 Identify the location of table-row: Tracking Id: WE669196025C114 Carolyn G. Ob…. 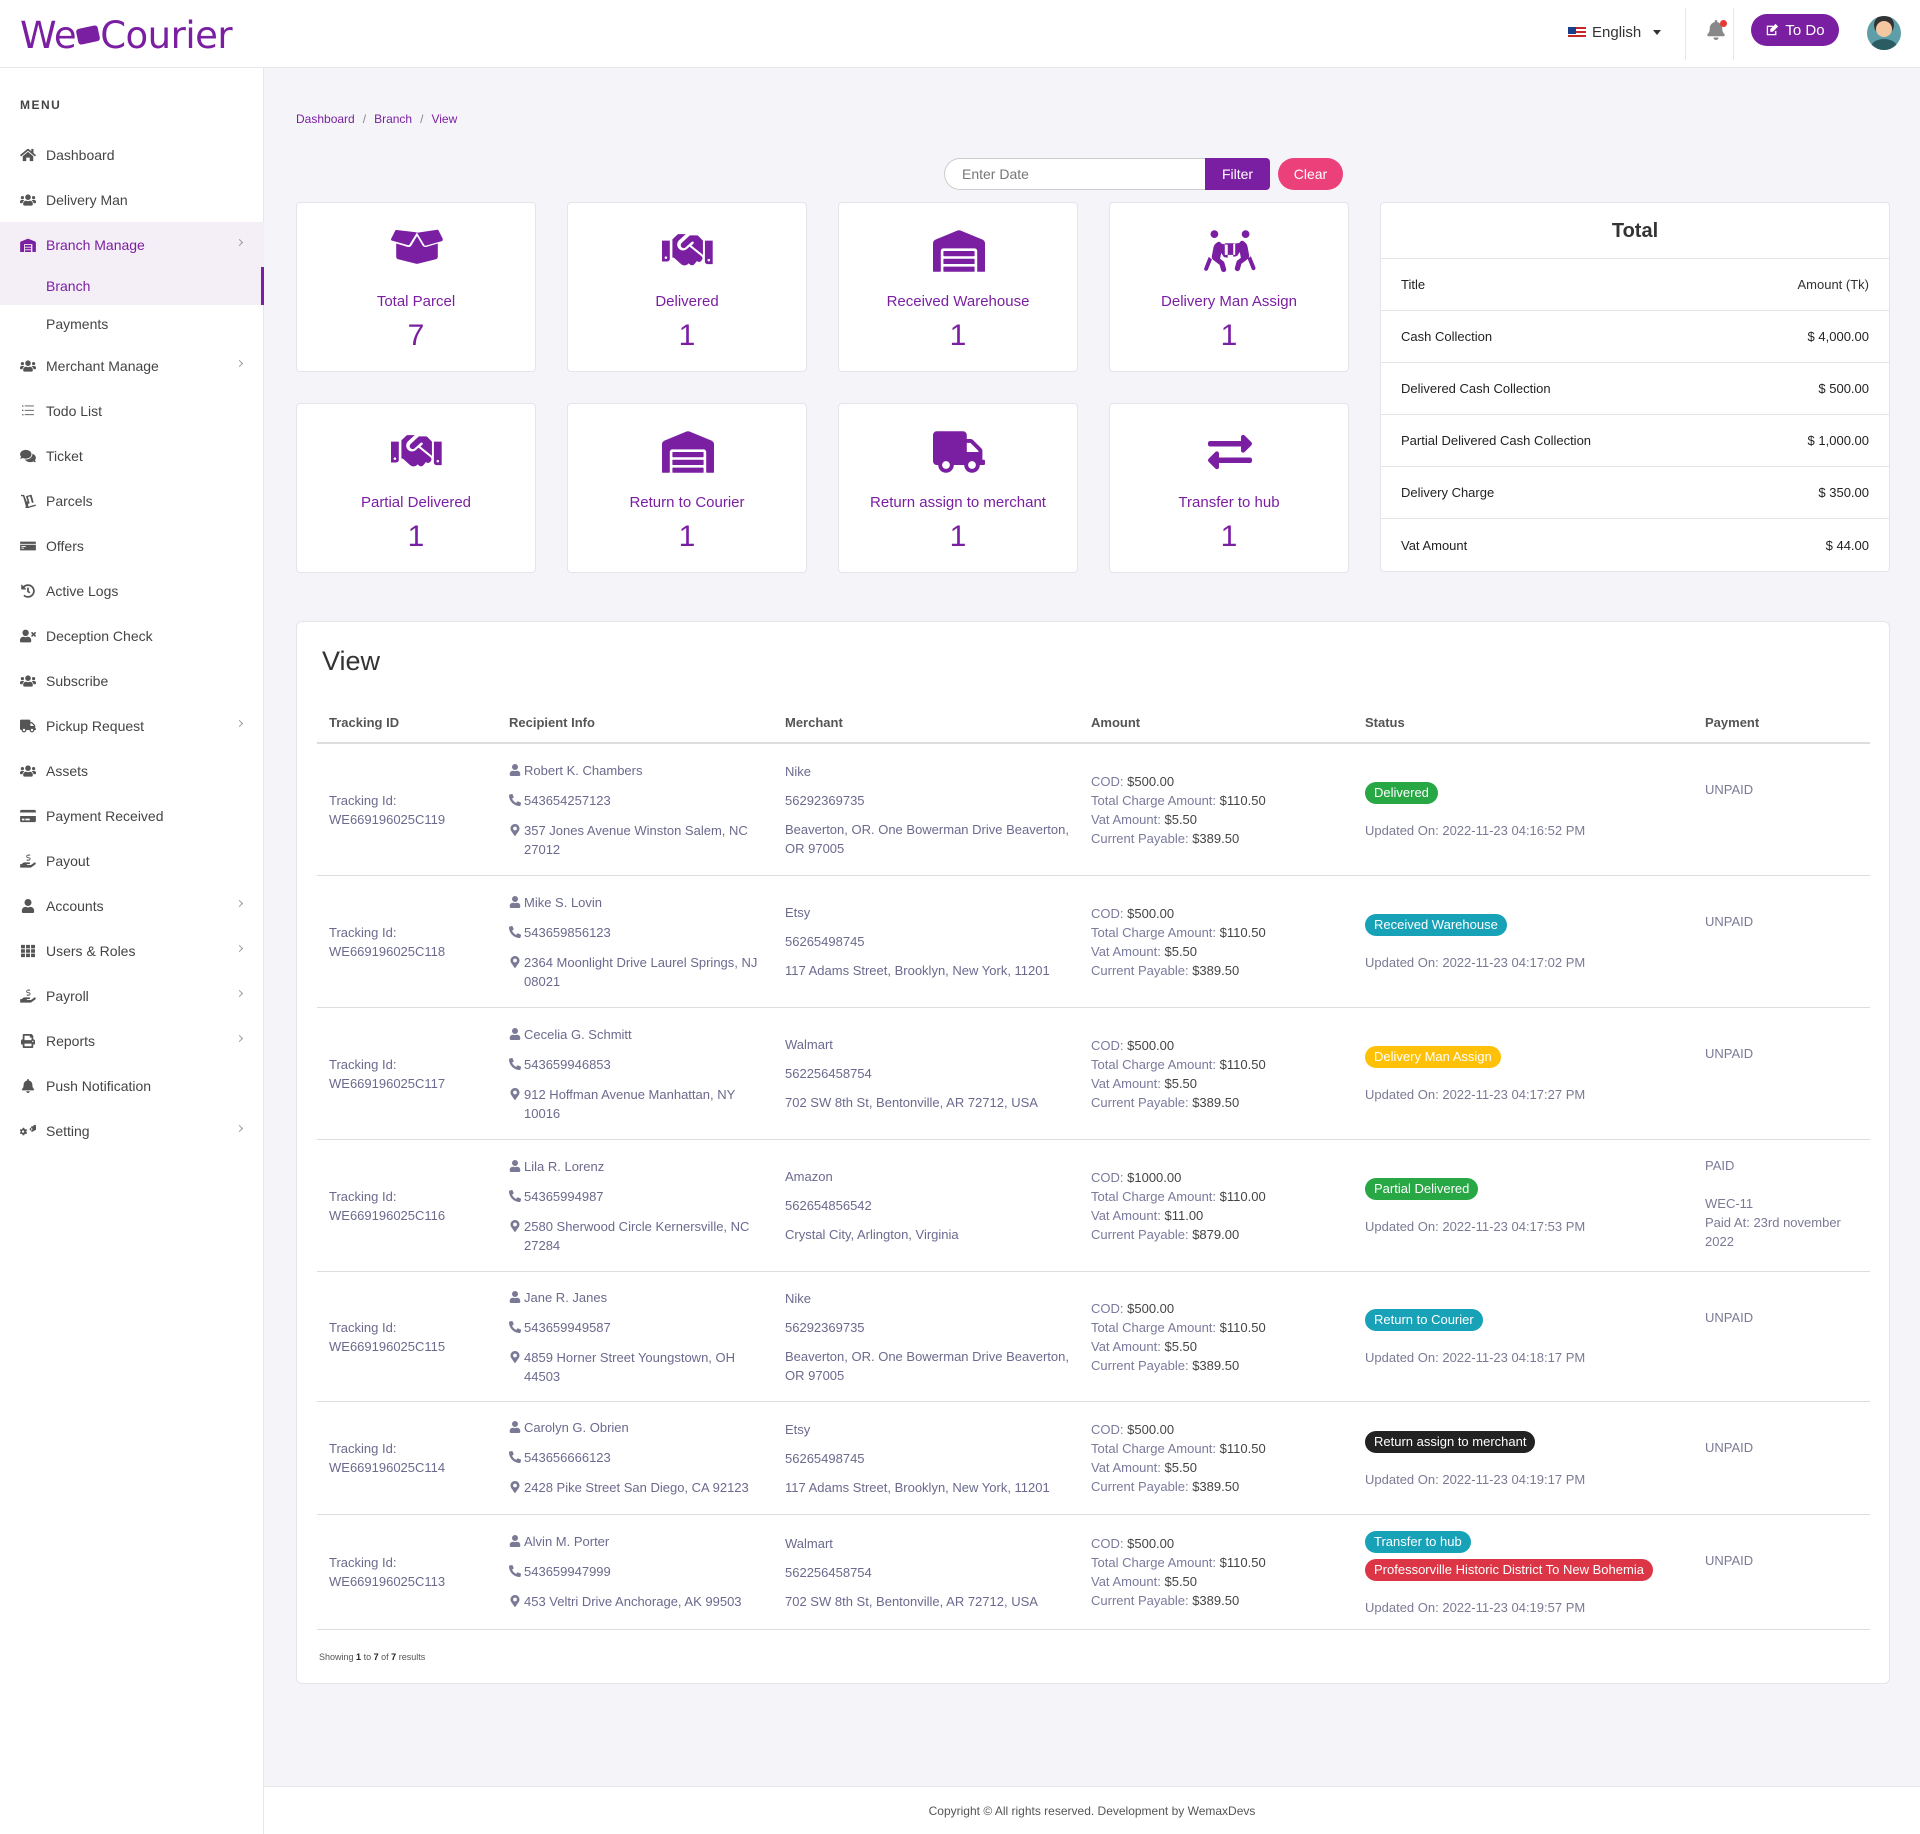
(1093, 1458).